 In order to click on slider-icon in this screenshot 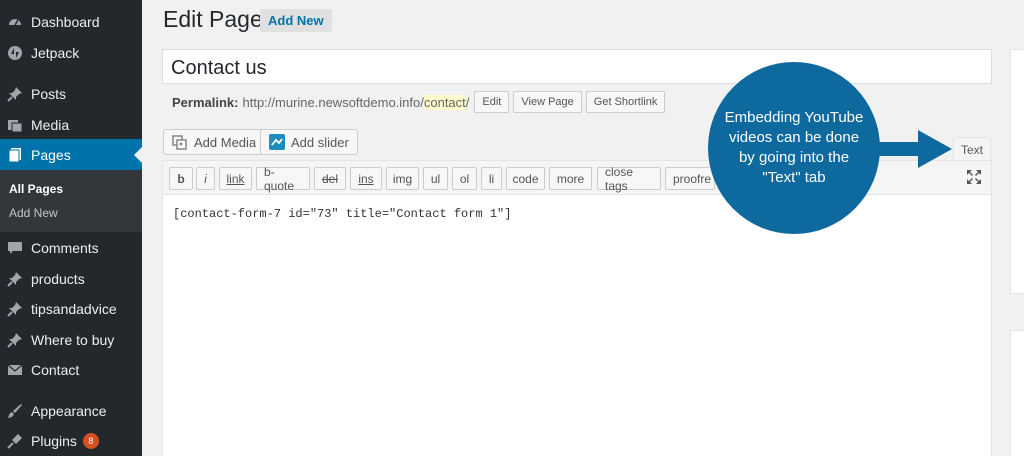, I will do `click(277, 142)`.